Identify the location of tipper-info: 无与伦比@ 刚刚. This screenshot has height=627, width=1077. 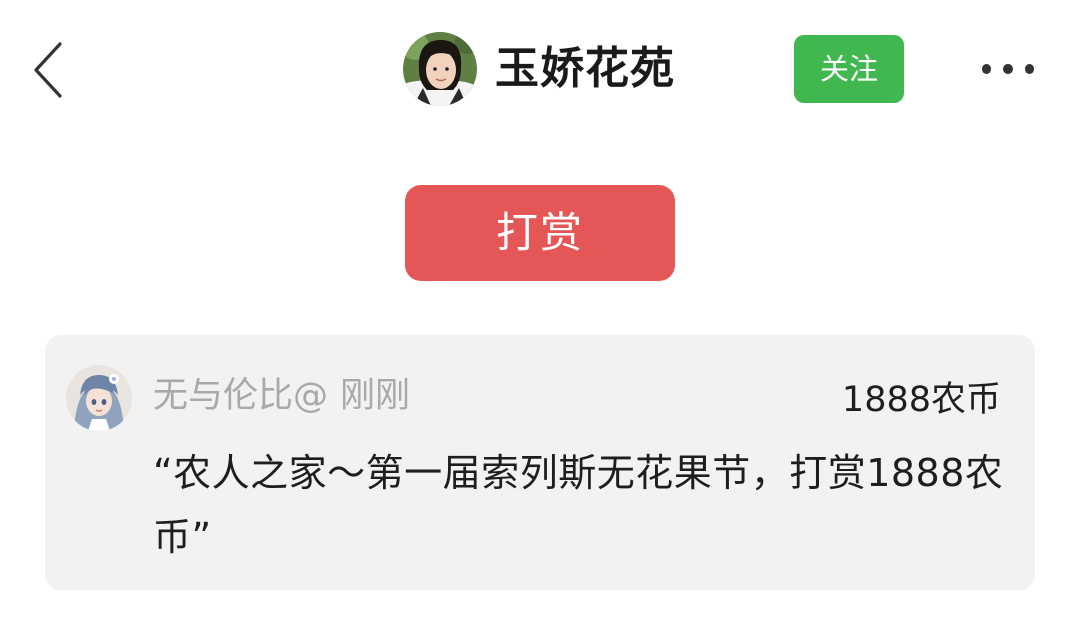
(281, 396).